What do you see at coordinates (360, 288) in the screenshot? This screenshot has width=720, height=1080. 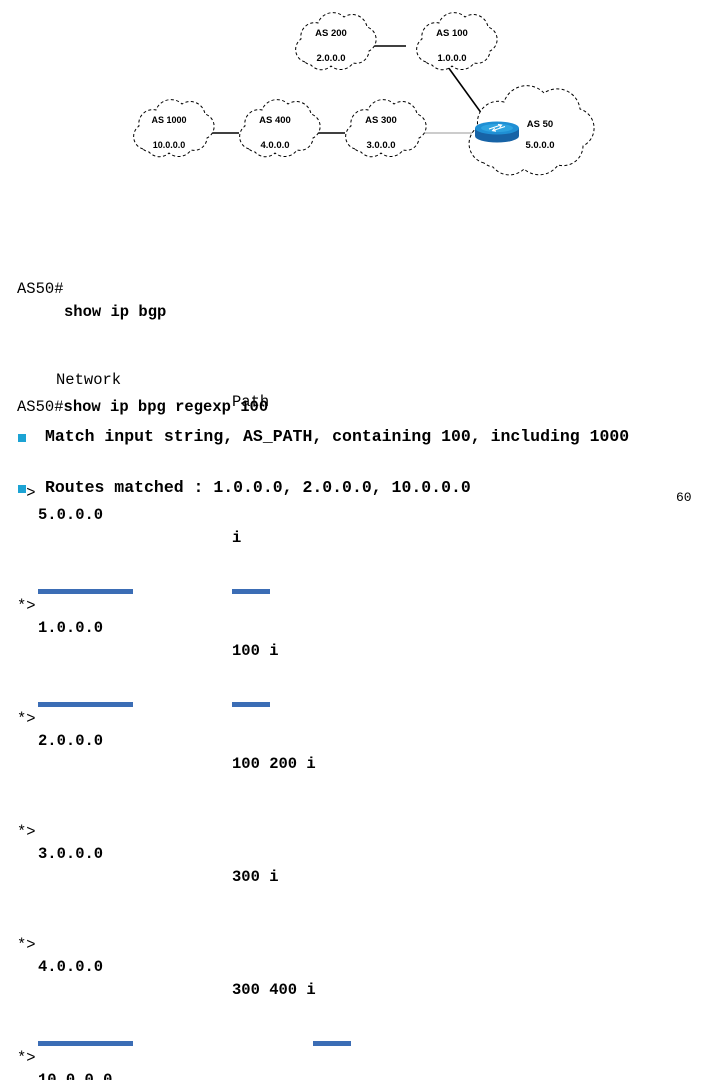 I see `console-command-line: AS50# show ip bgp` at bounding box center [360, 288].